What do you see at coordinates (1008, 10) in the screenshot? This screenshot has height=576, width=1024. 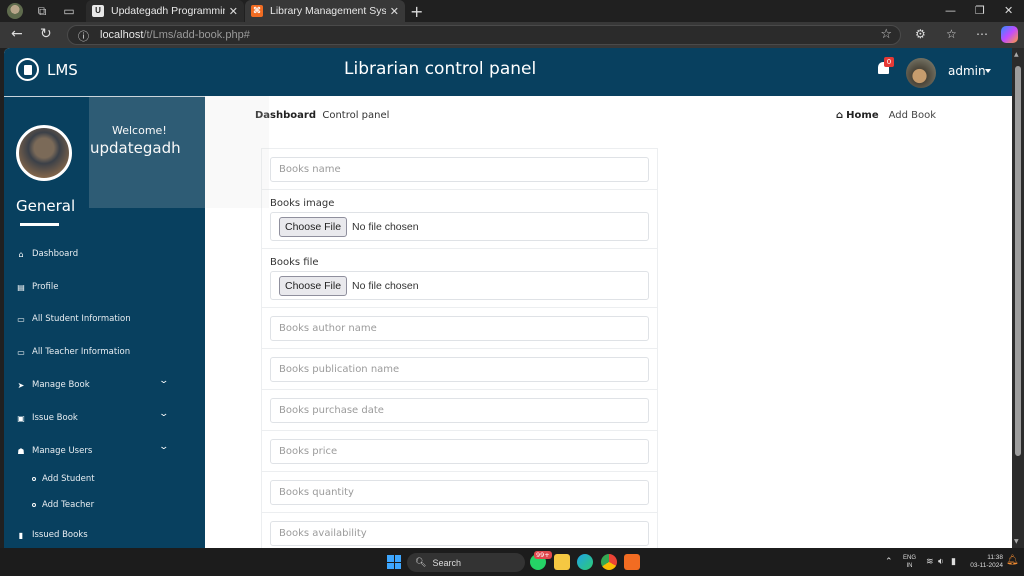 I see `close-window-button: ✕` at bounding box center [1008, 10].